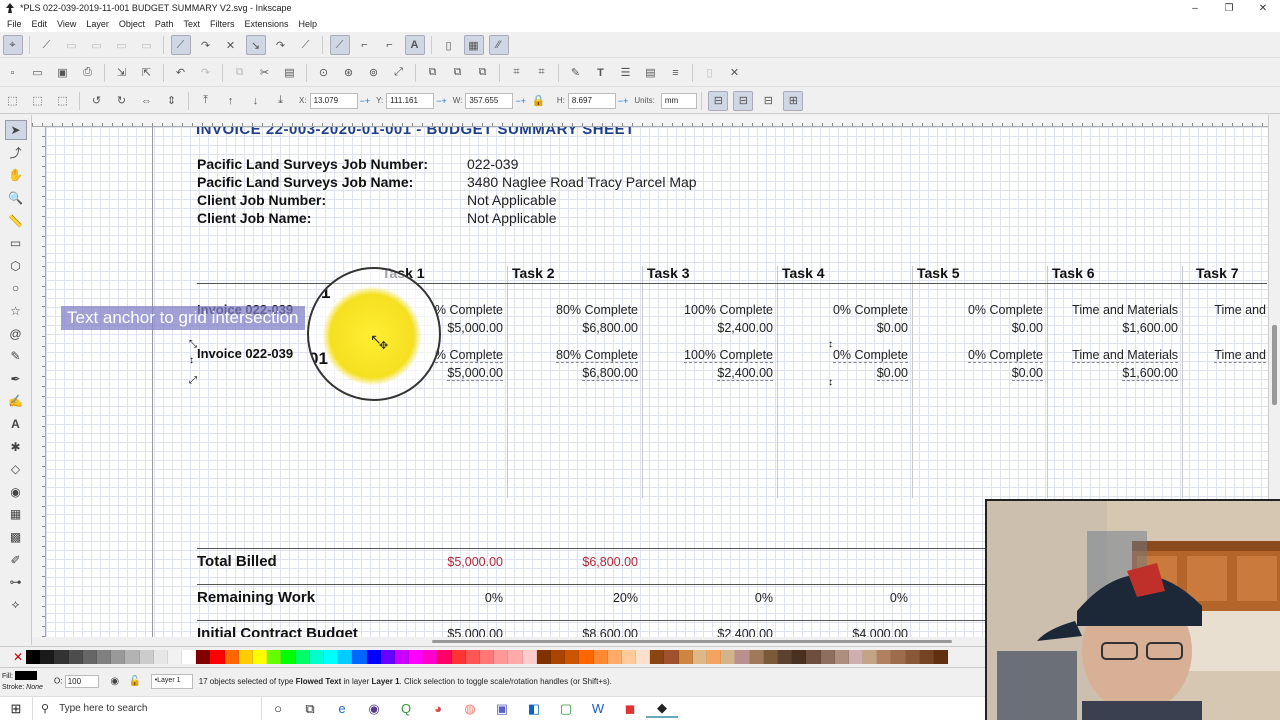 This screenshot has height=720, width=1280. Describe the element at coordinates (374, 73) in the screenshot. I see `zoom-page-icon: ⊚` at that location.